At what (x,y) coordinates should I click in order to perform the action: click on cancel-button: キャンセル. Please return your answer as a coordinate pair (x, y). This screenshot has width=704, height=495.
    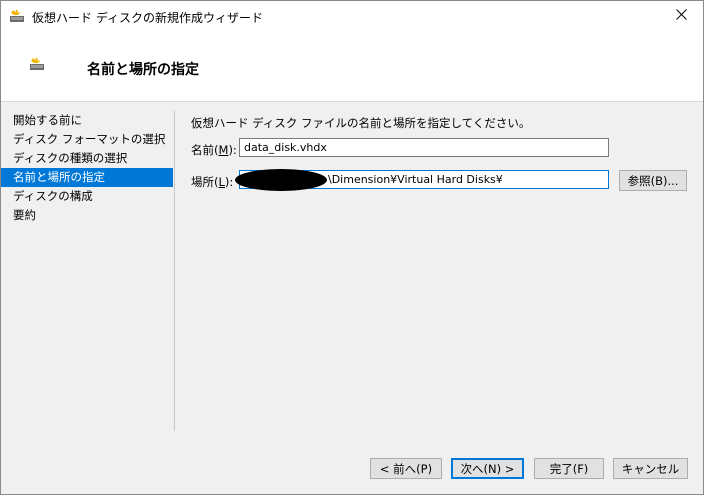
    Looking at the image, I should click on (650, 468).